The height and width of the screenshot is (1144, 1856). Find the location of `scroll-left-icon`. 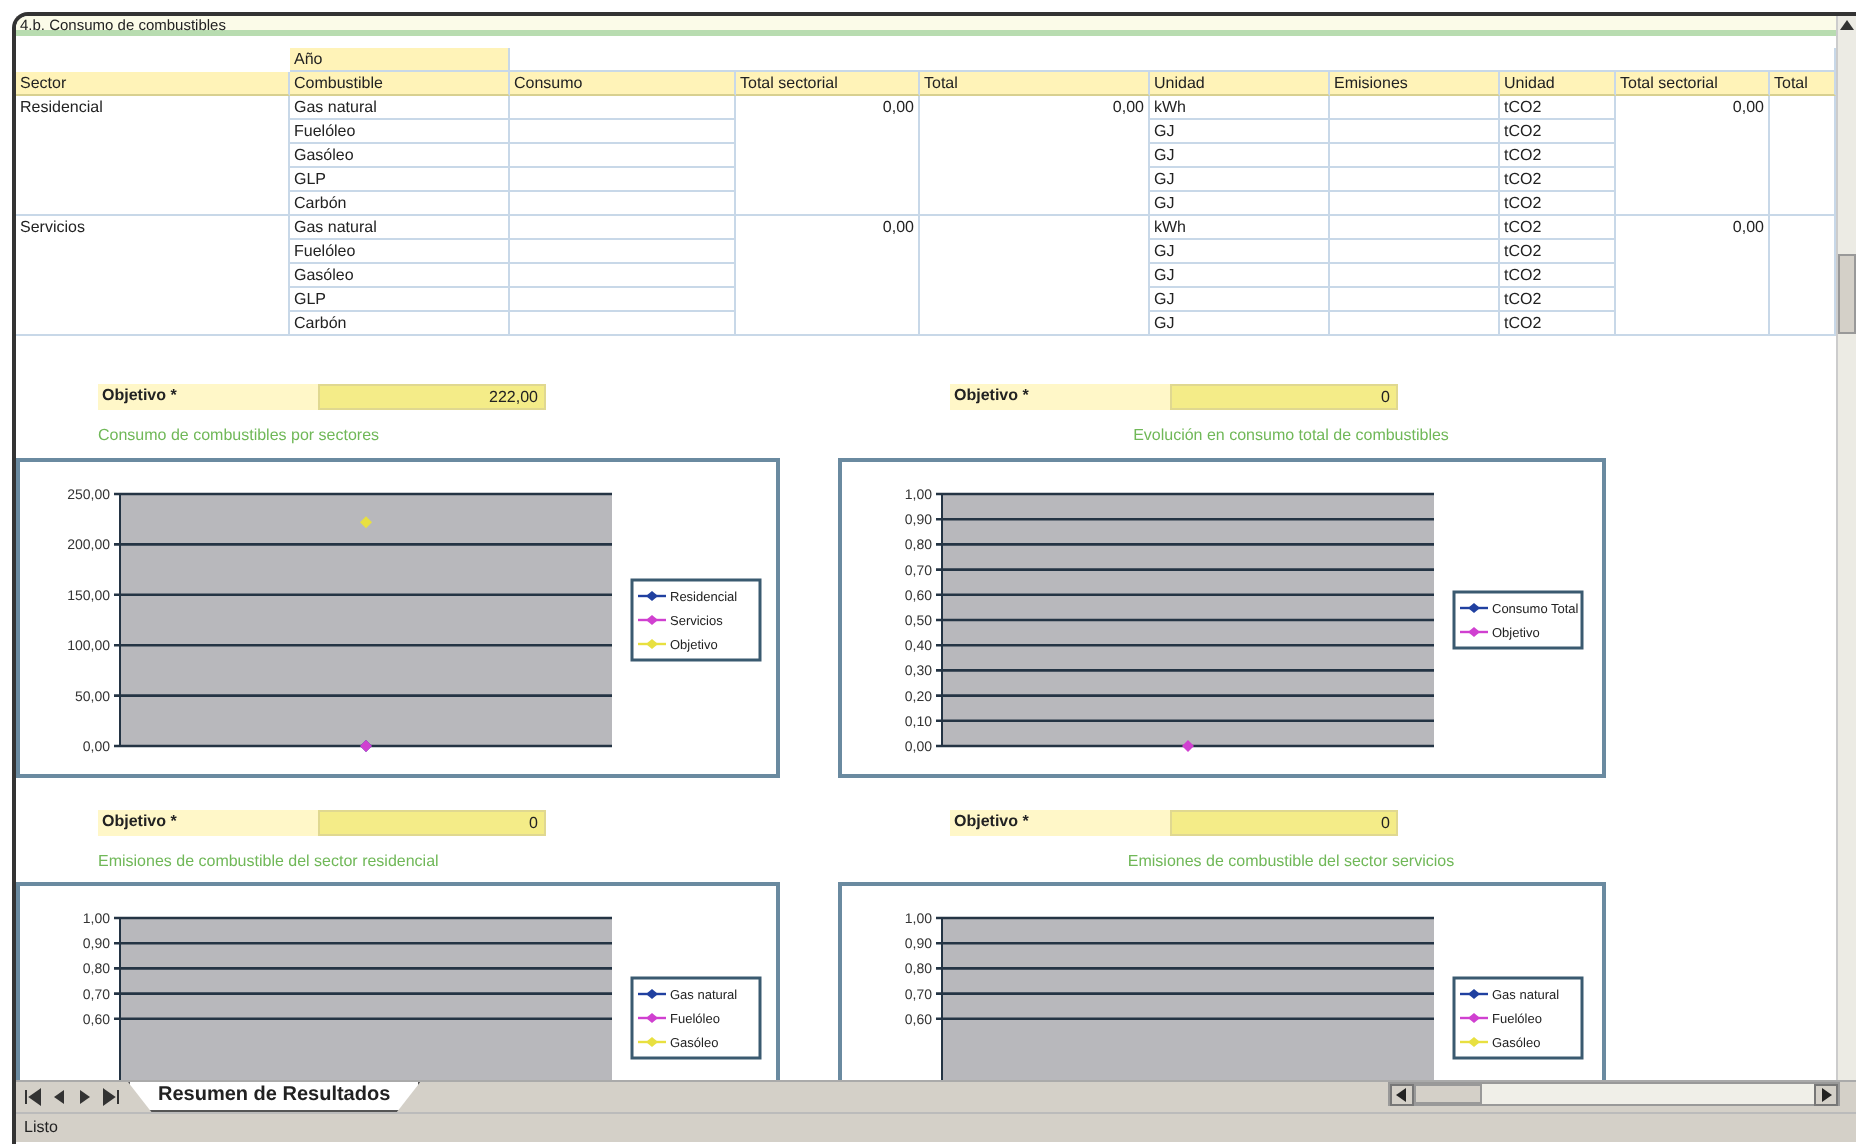

scroll-left-icon is located at coordinates (1402, 1095).